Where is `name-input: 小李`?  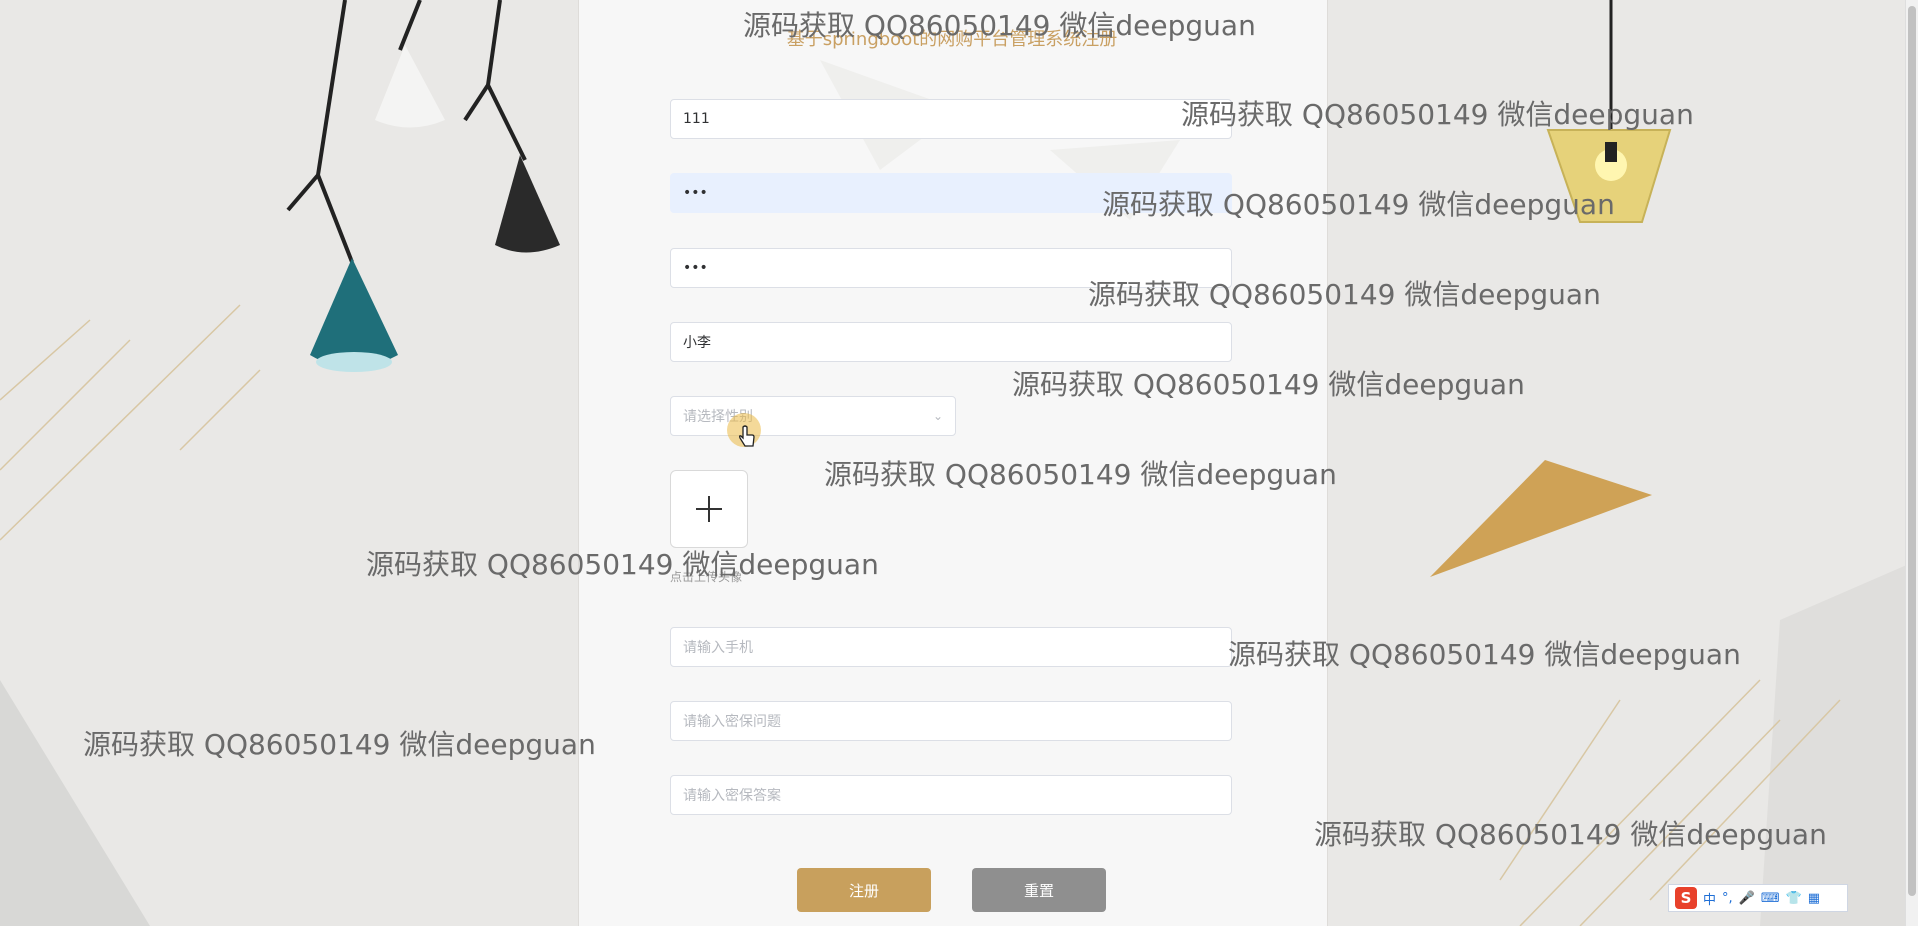
name-input: 小李 is located at coordinates (951, 342).